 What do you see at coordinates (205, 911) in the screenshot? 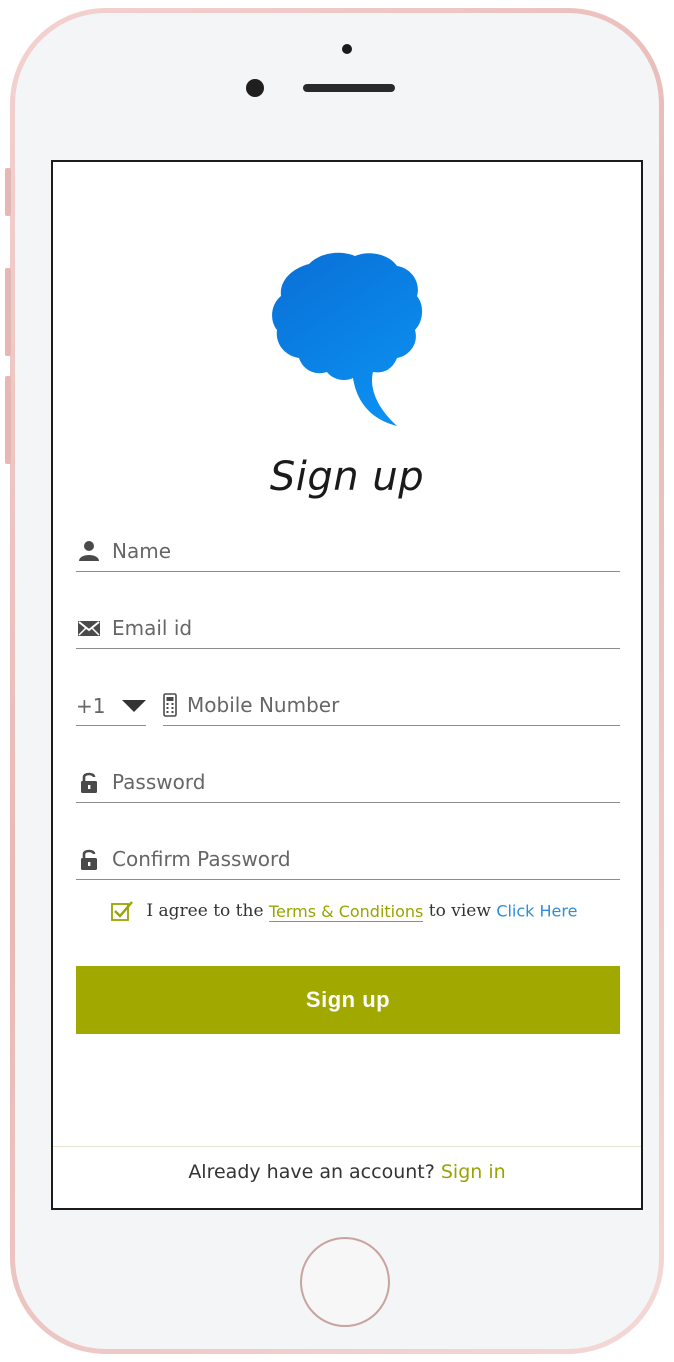
I see `agree-prefix: I agree to the` at bounding box center [205, 911].